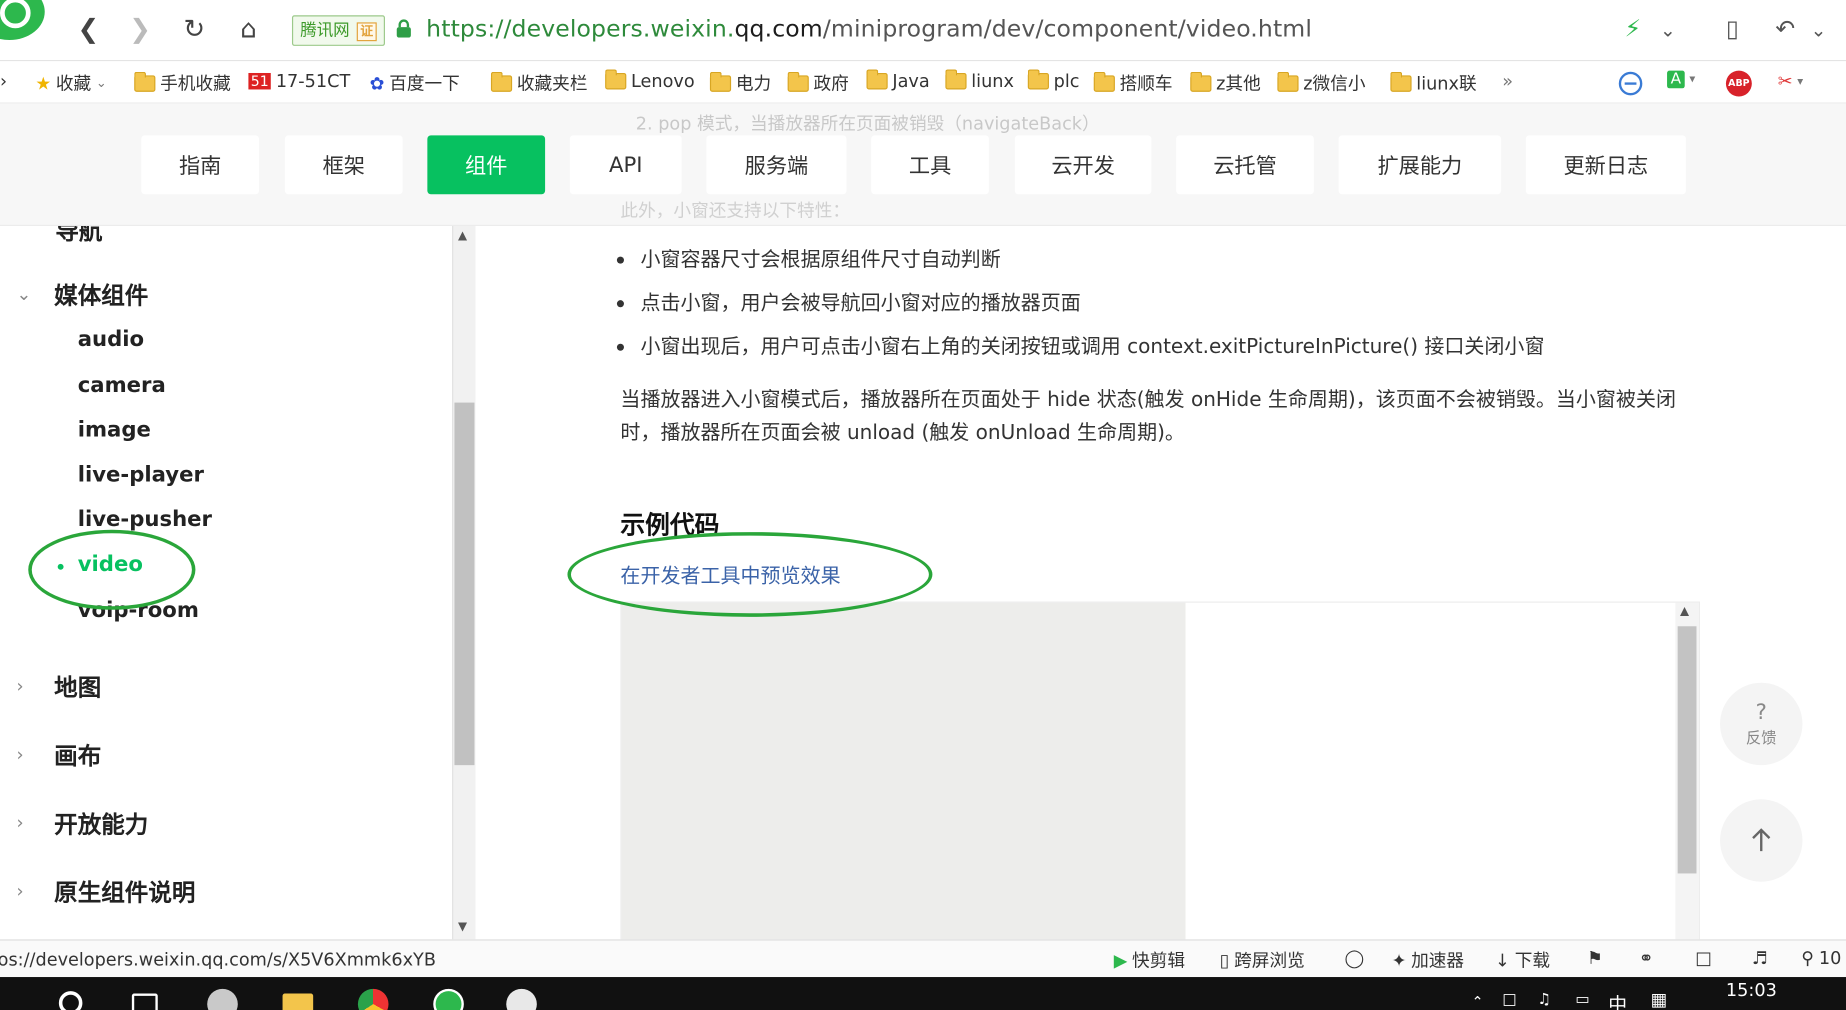  What do you see at coordinates (248, 29) in the screenshot?
I see `home-icon: ⌂` at bounding box center [248, 29].